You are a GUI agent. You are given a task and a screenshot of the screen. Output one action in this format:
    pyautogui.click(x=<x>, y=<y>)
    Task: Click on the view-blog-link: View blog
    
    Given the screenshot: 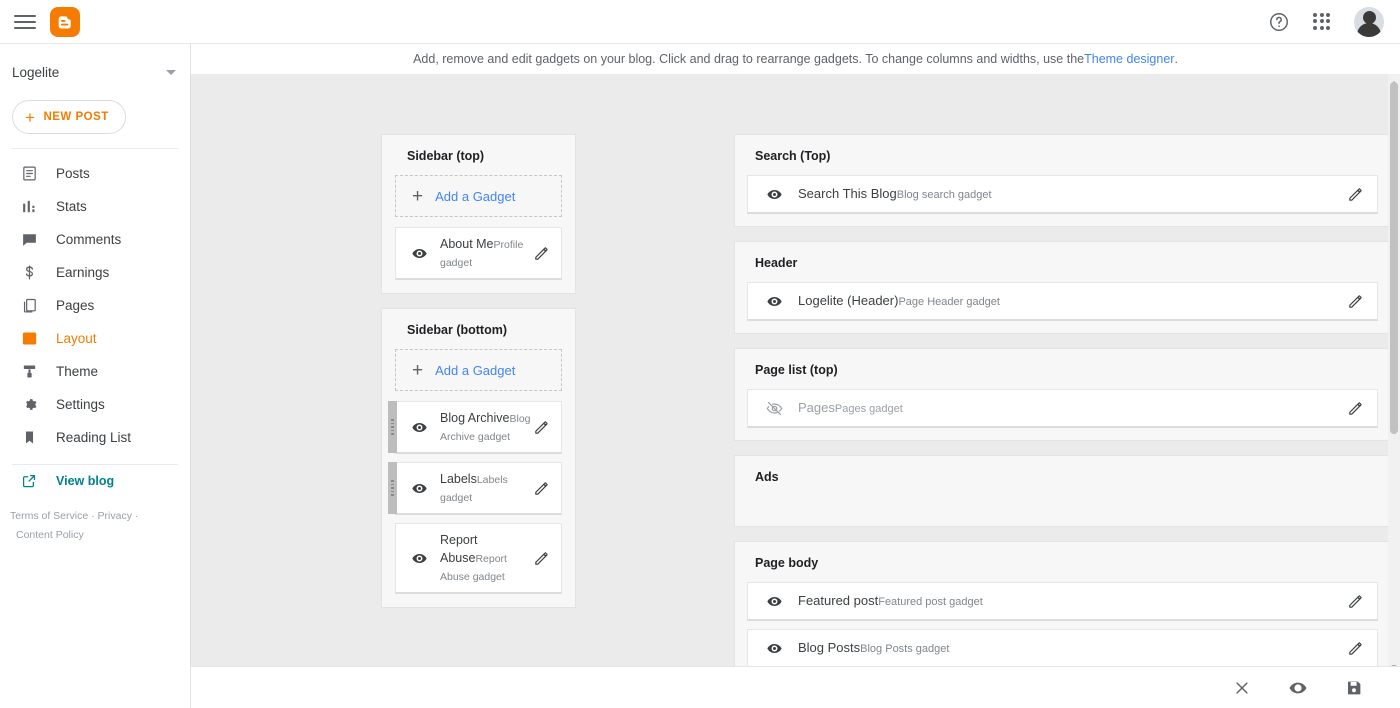 What is the action you would take?
    pyautogui.click(x=95, y=481)
    